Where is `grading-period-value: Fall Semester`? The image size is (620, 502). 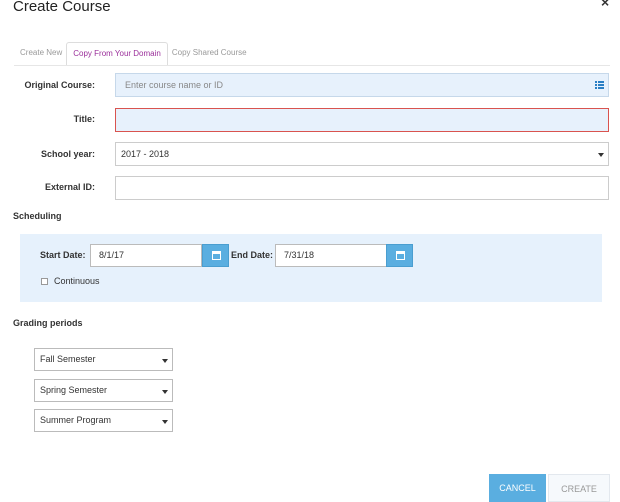
grading-period-value: Fall Semester is located at coordinates (68, 359).